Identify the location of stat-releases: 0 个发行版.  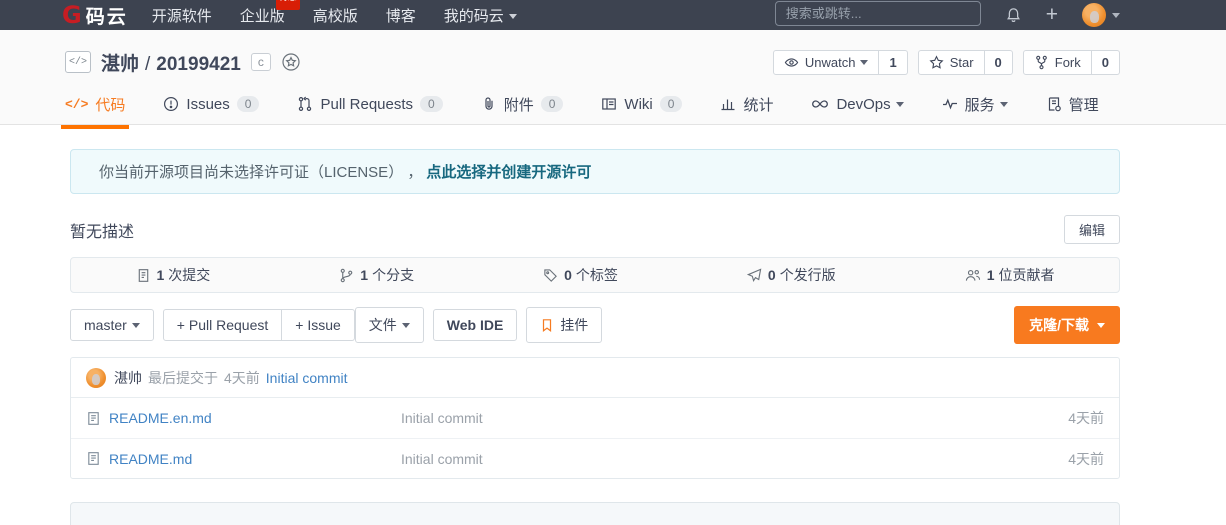
(791, 275).